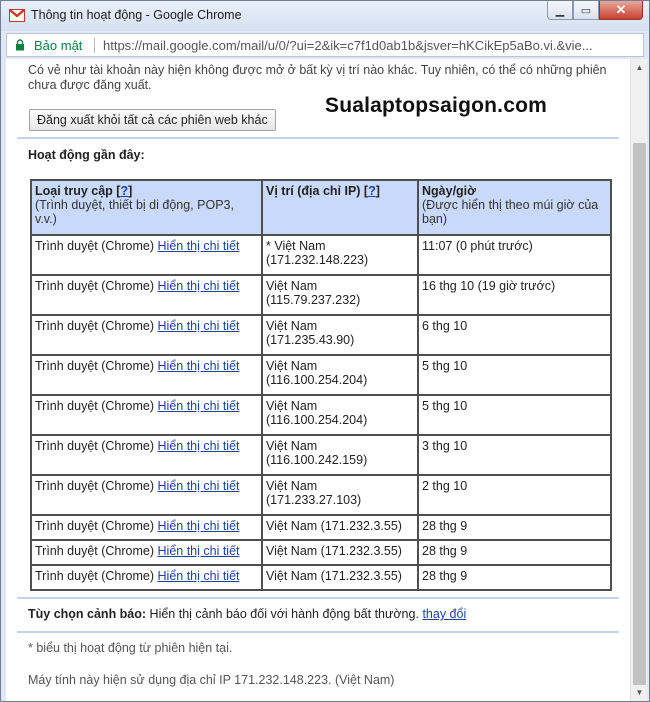  What do you see at coordinates (17, 15) in the screenshot?
I see `gmail-icon` at bounding box center [17, 15].